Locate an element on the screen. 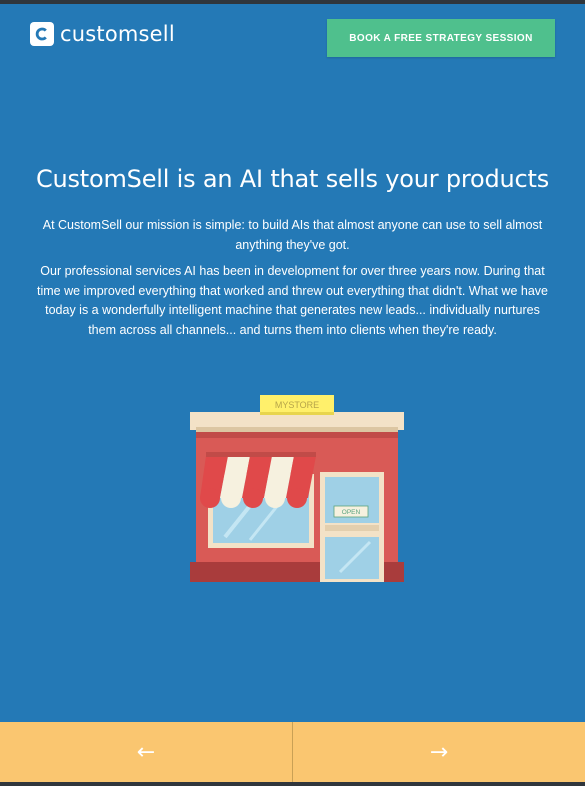 This screenshot has width=585, height=786. book-strategy-session-button: BOOK A FREE STRATEGY SESSION is located at coordinates (441, 38).